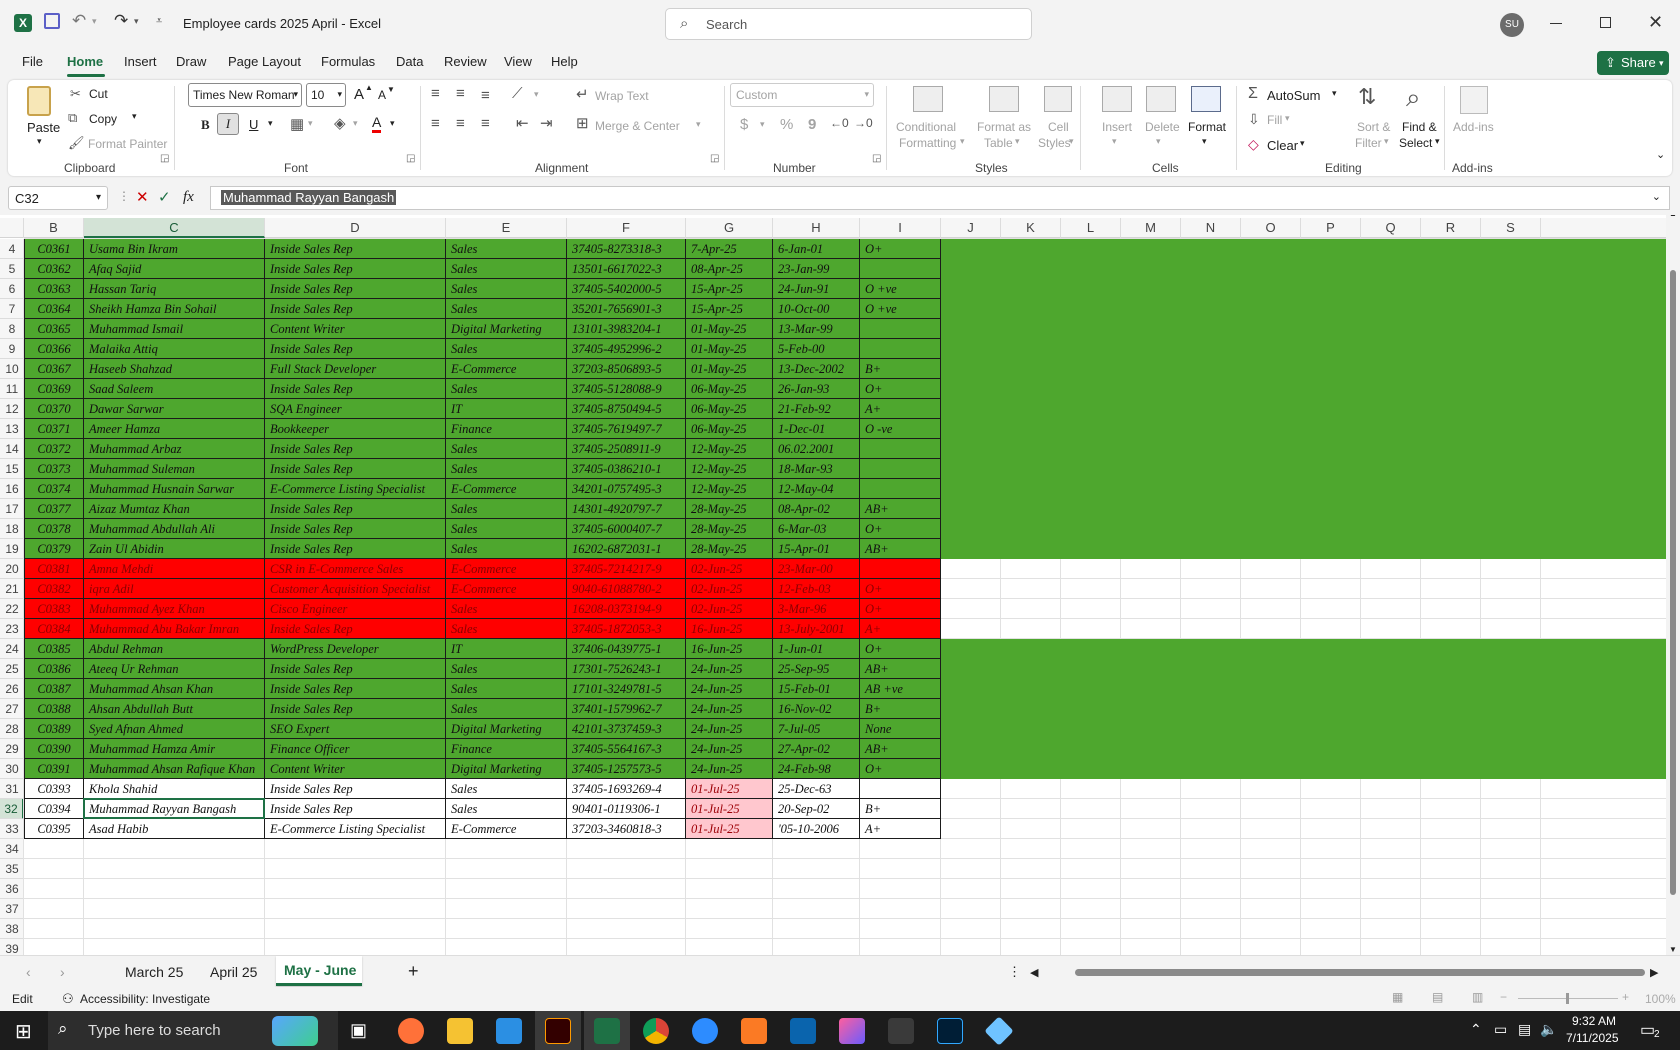 This screenshot has height=1050, width=1680. What do you see at coordinates (714, 158) in the screenshot?
I see `alignment-launcher-icon: ◲` at bounding box center [714, 158].